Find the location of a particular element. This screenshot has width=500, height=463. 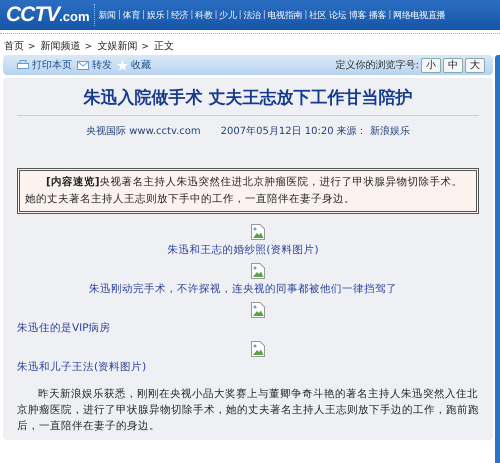

toolbar-link: 转发 is located at coordinates (94, 65).